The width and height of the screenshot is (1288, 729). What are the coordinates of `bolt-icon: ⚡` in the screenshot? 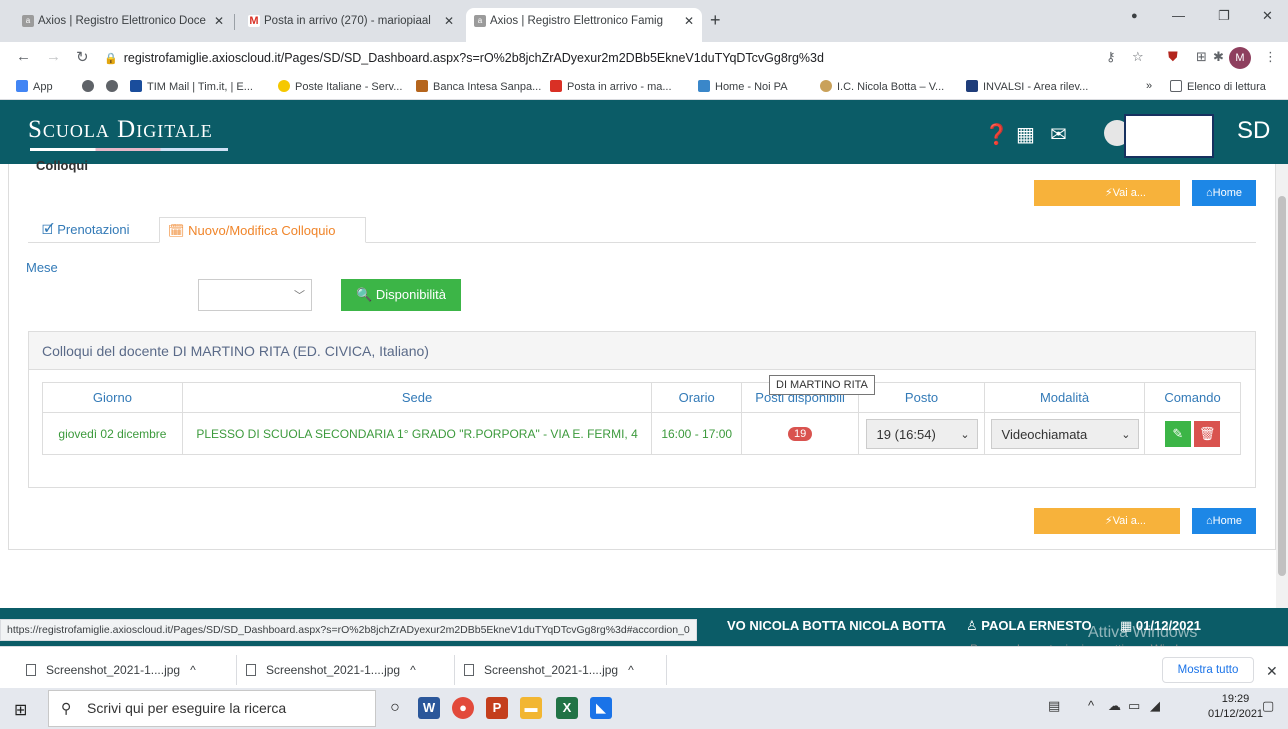 It's located at (1108, 193).